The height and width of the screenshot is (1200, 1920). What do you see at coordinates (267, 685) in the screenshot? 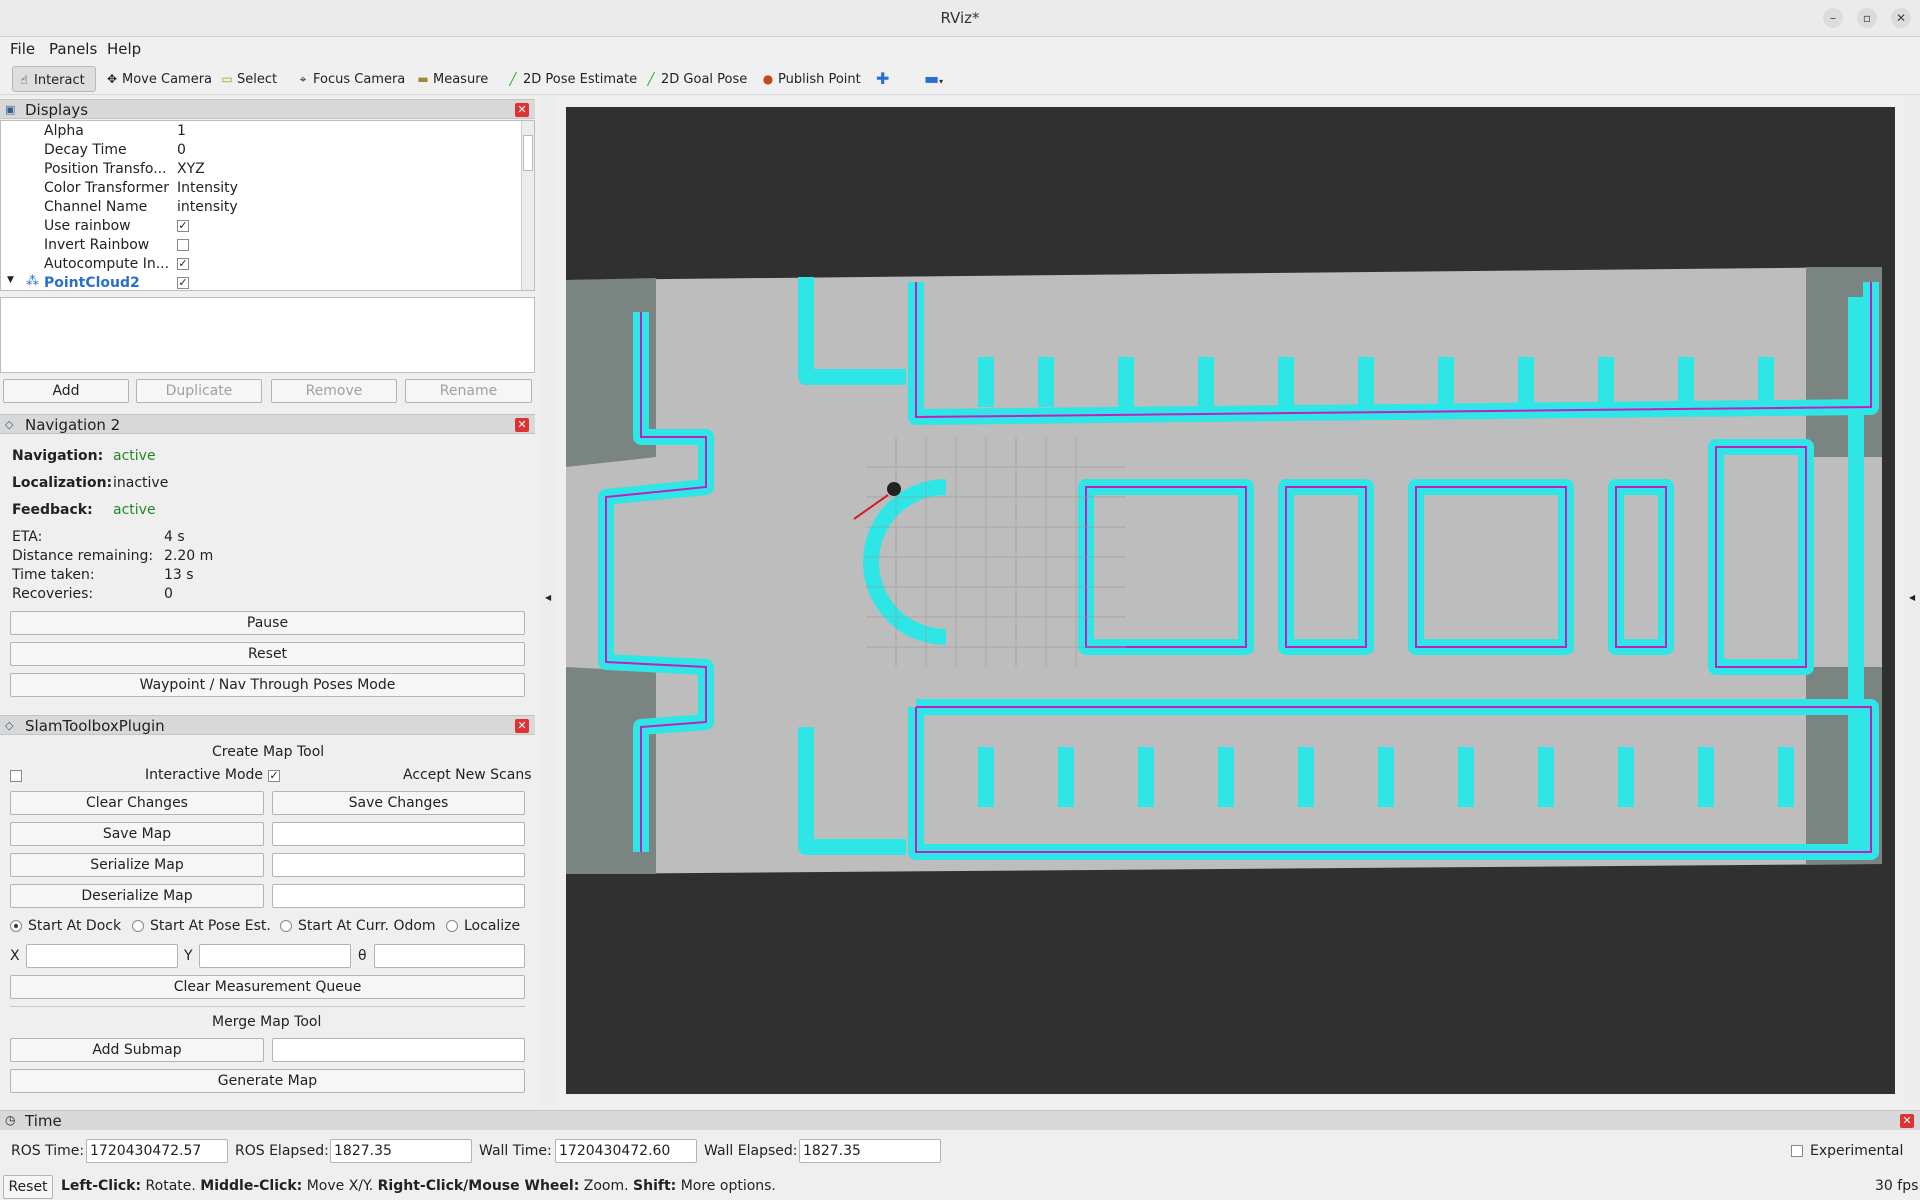
I see `waypoint-mode-button: Waypoint / Nav Through Poses Mode` at bounding box center [267, 685].